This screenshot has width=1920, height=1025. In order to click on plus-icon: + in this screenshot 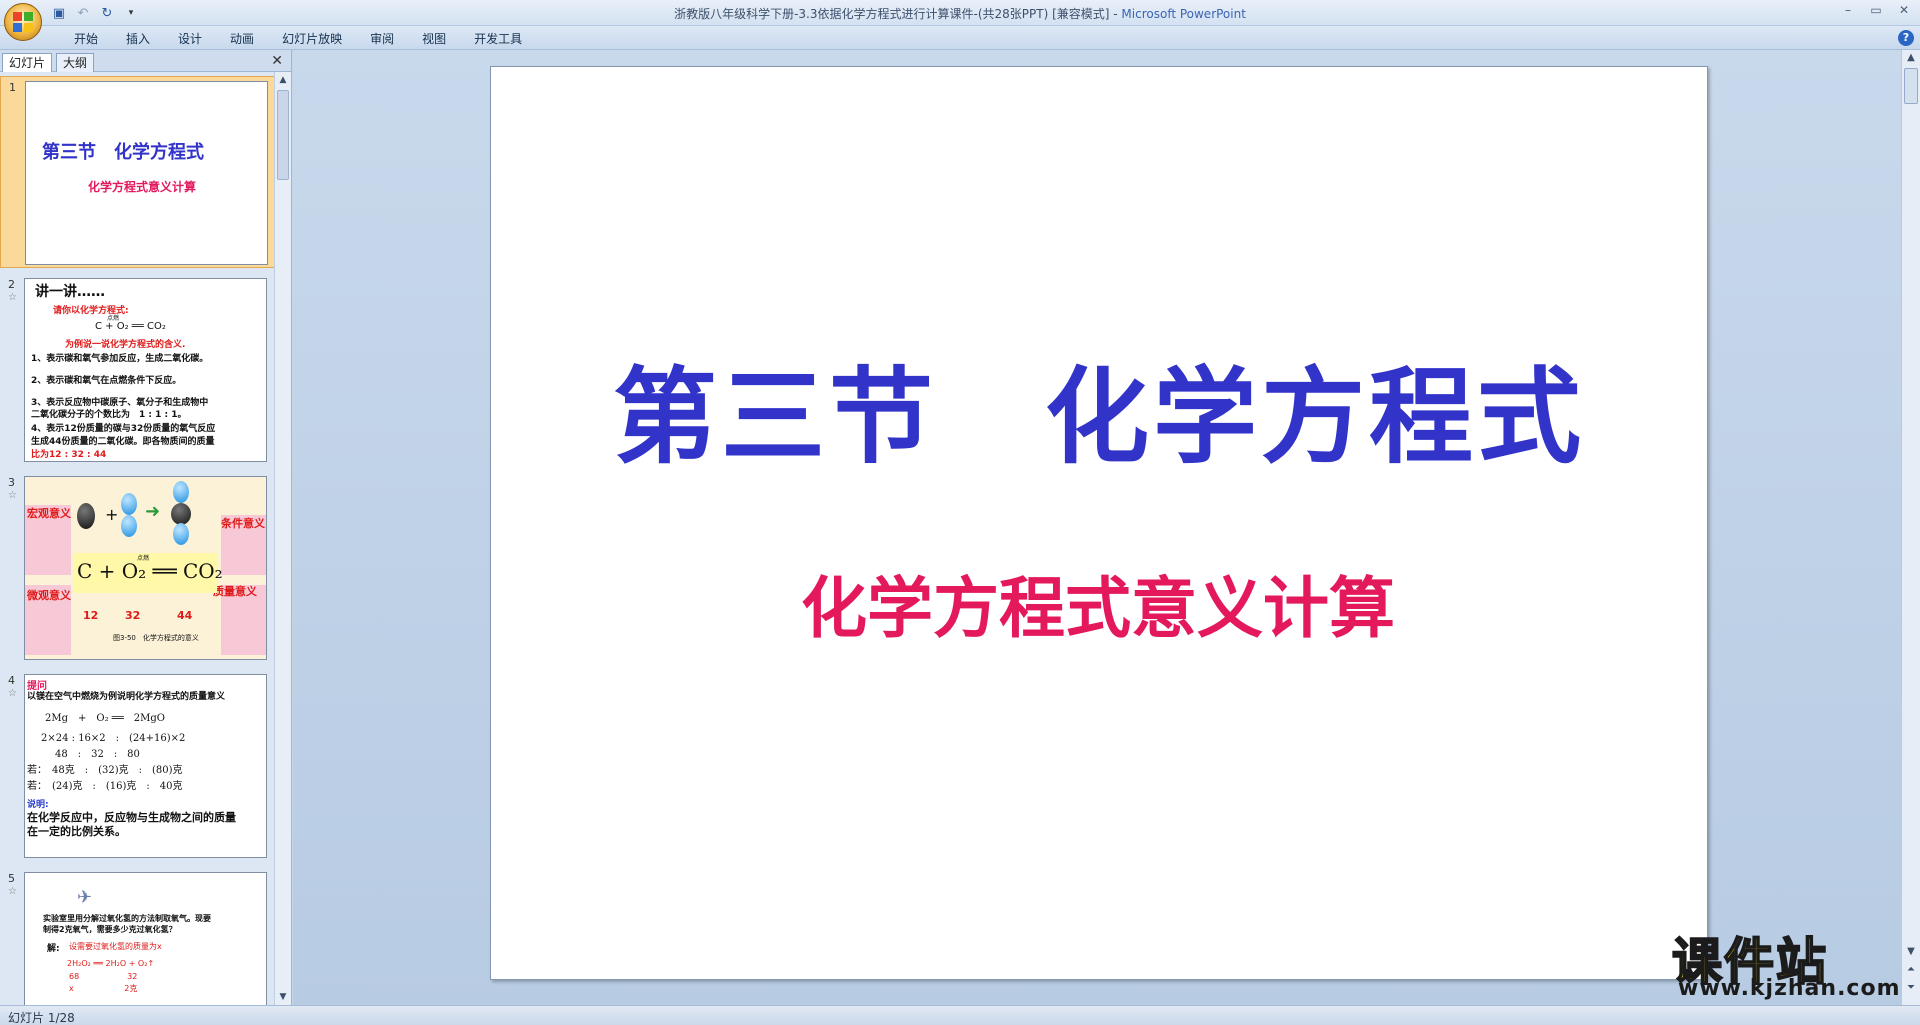, I will do `click(112, 514)`.